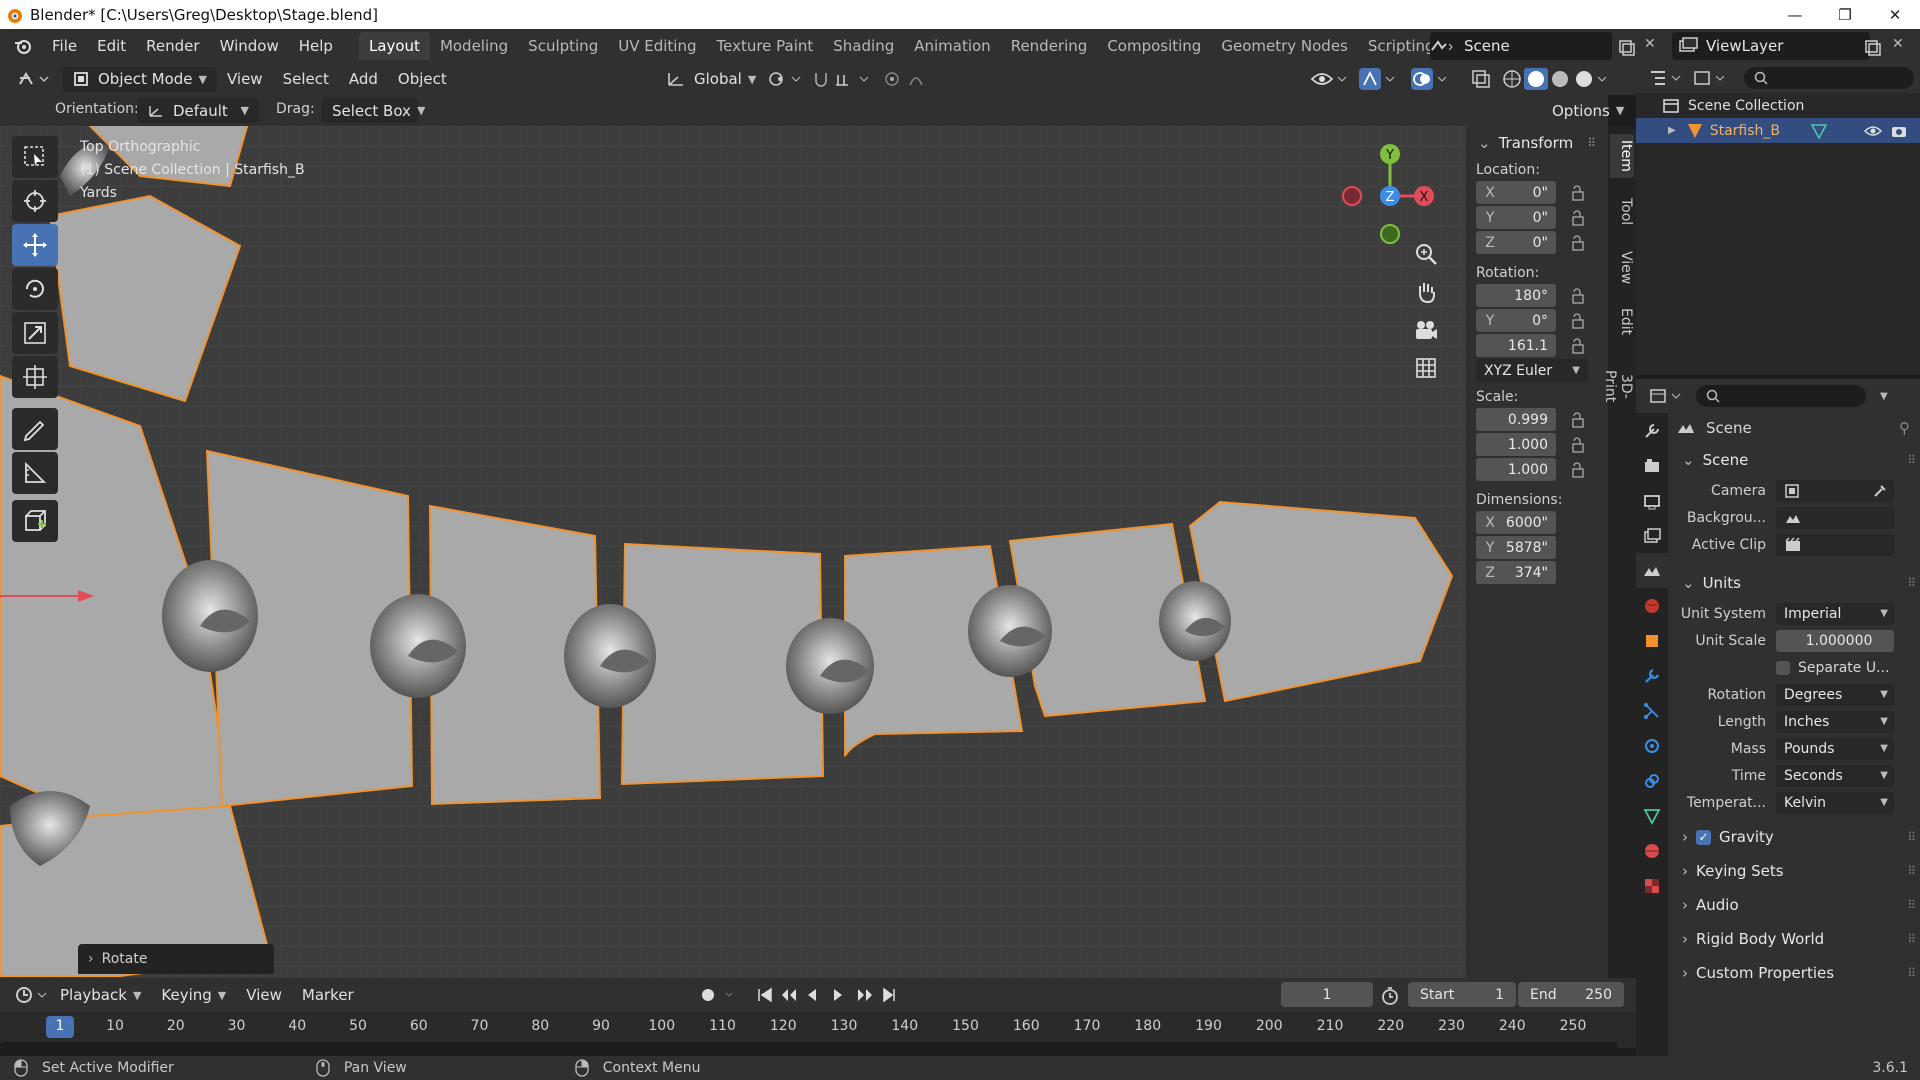 Image resolution: width=1920 pixels, height=1080 pixels. What do you see at coordinates (1796, 973) in the screenshot?
I see `custom-properties-section-header: › Custom Properties ⠿` at bounding box center [1796, 973].